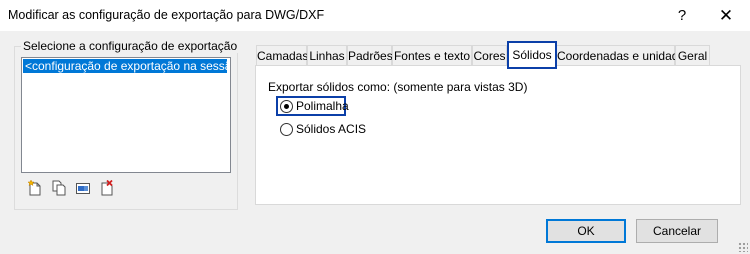  Describe the element at coordinates (331, 129) in the screenshot. I see `solidos-acis-label: Sólidos ACIS` at that location.